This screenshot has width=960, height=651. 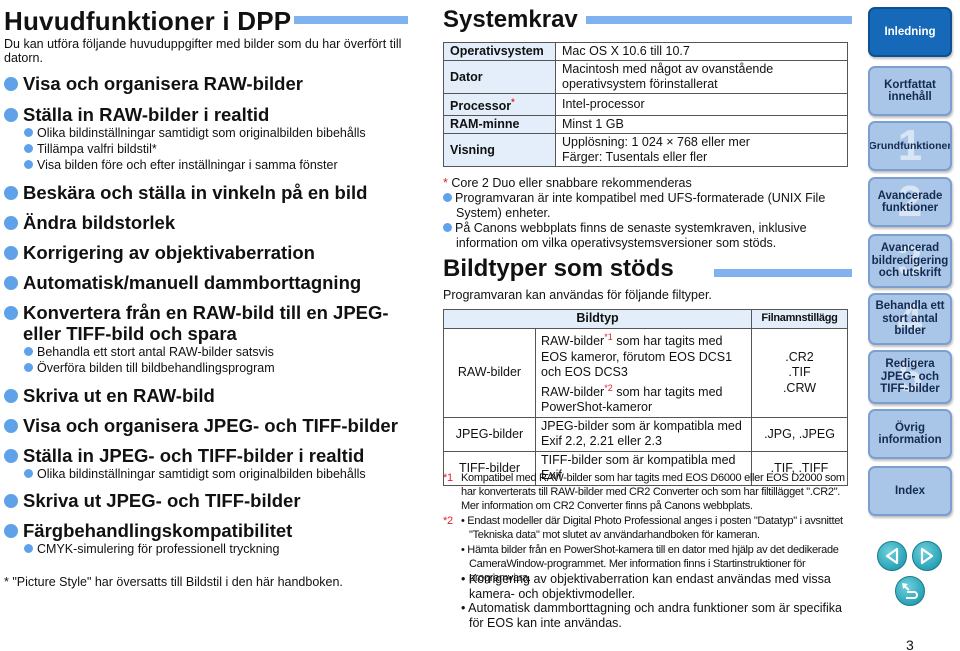 I want to click on row-key: RAM-minne, so click(x=499, y=125).